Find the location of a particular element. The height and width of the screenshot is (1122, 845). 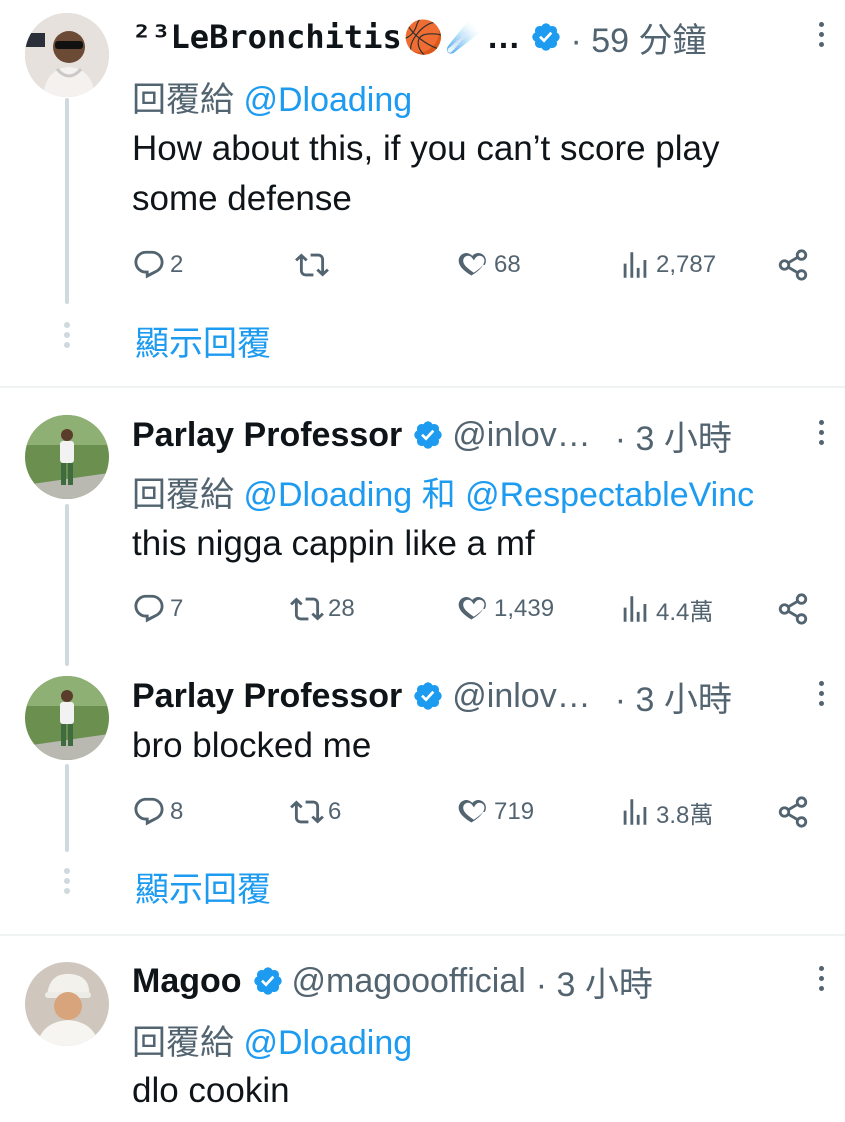

views-button: 4.4萬 is located at coordinates (665, 609).